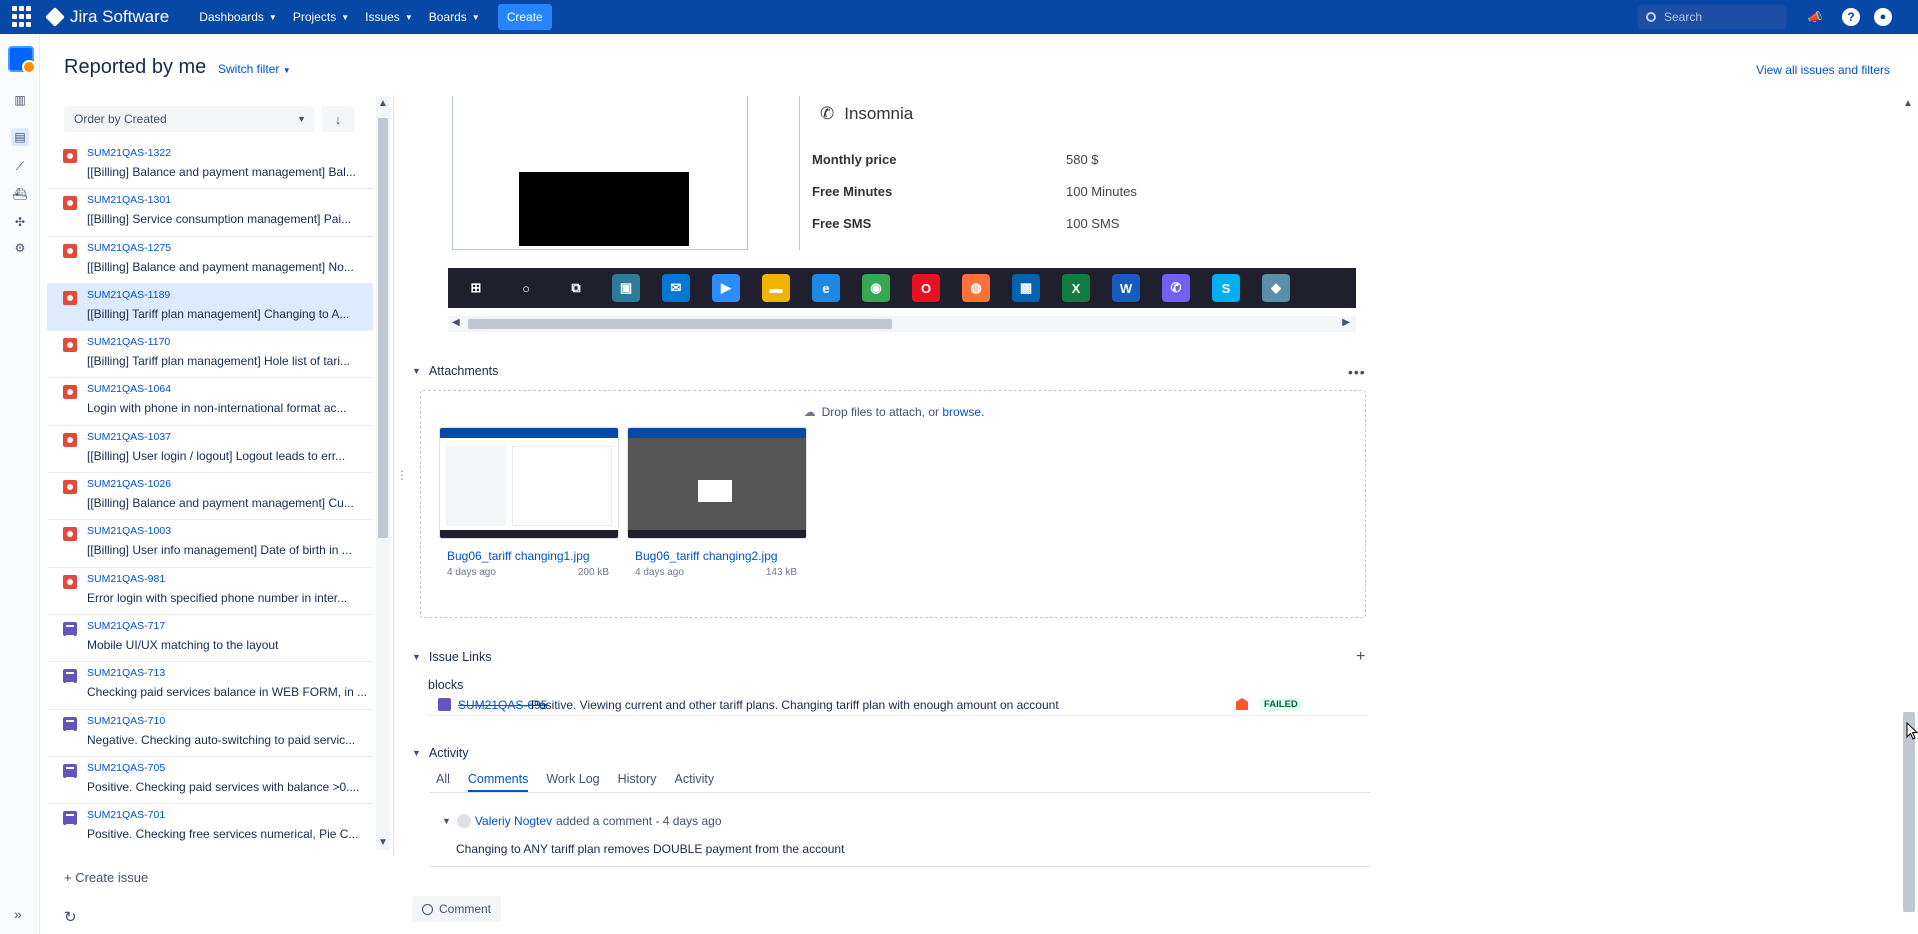  Describe the element at coordinates (440, 753) in the screenshot. I see `activity-heading: ▼ Activity` at that location.